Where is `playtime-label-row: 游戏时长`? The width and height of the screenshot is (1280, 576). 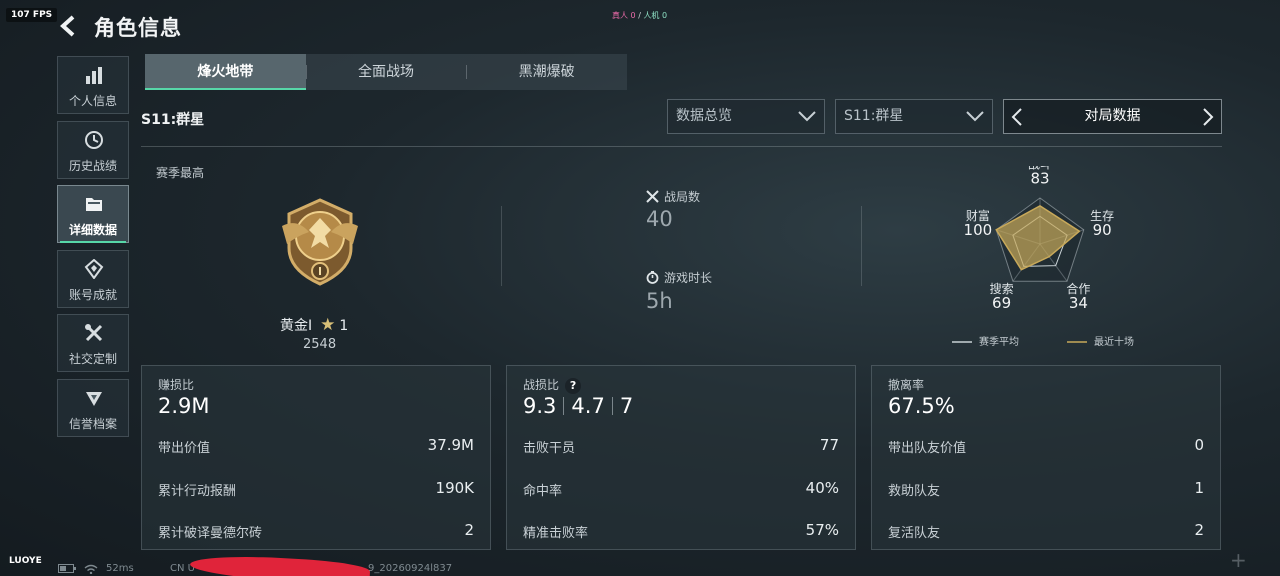
playtime-label-row: 游戏时长 is located at coordinates (679, 277).